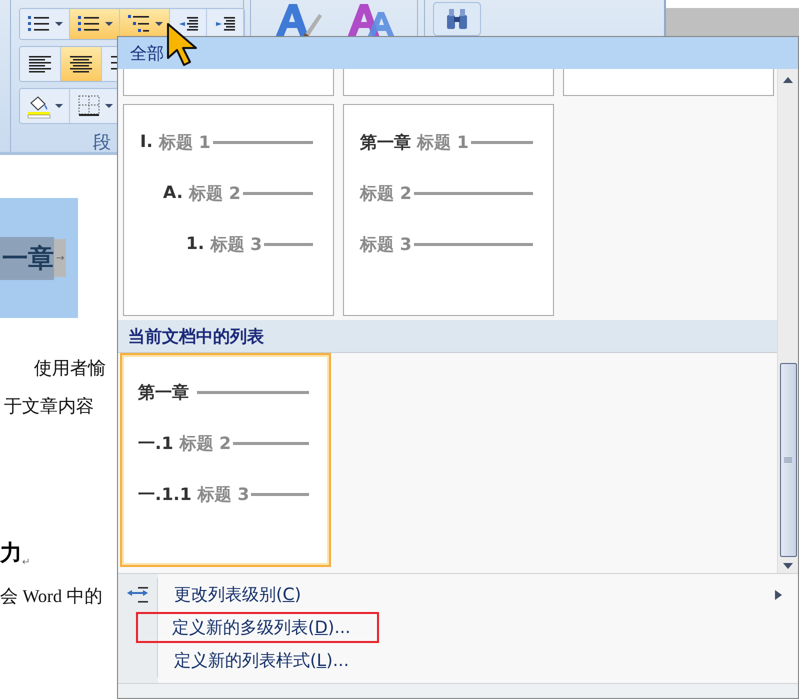 The height and width of the screenshot is (699, 799). What do you see at coordinates (165, 495) in the screenshot?
I see `list-number: 一.1.1` at bounding box center [165, 495].